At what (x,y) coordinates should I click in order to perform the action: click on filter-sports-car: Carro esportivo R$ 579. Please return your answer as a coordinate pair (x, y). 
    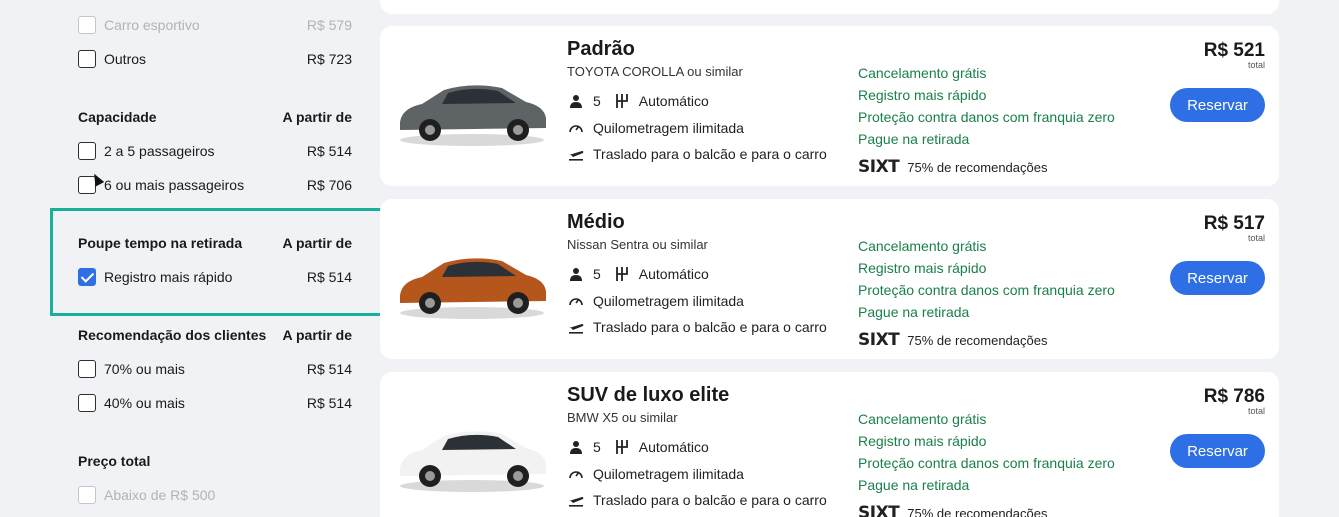
    Looking at the image, I should click on (215, 25).